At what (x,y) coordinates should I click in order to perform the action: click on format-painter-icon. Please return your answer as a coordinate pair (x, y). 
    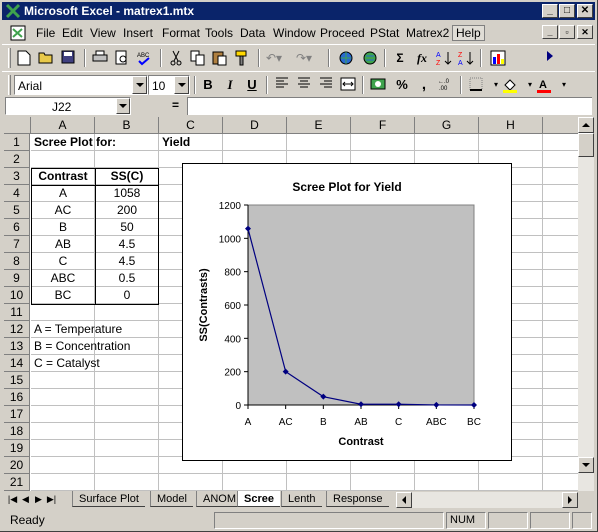
    Looking at the image, I should click on (242, 58).